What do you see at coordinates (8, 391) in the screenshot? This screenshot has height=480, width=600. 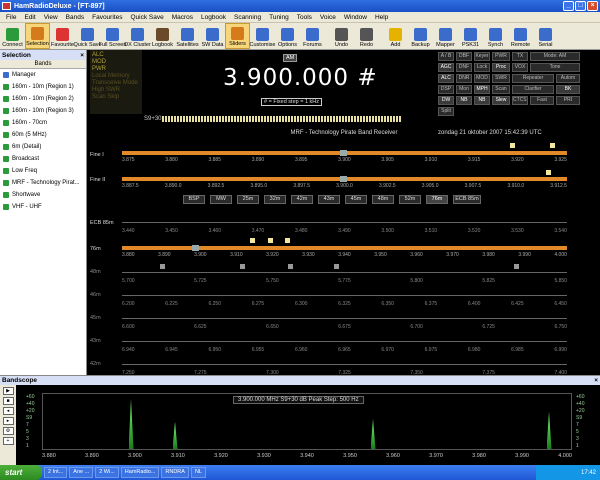 I see `play-icon: ▶` at bounding box center [8, 391].